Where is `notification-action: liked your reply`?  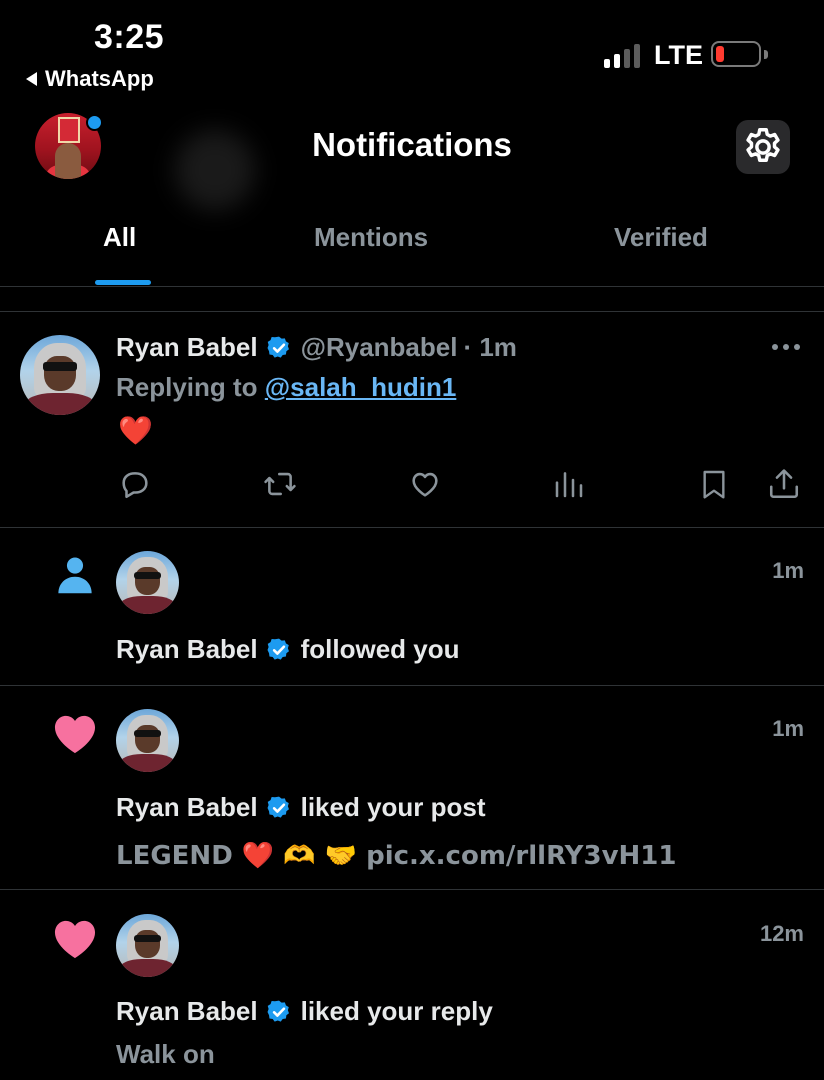
notification-action: liked your reply is located at coordinates (396, 1011).